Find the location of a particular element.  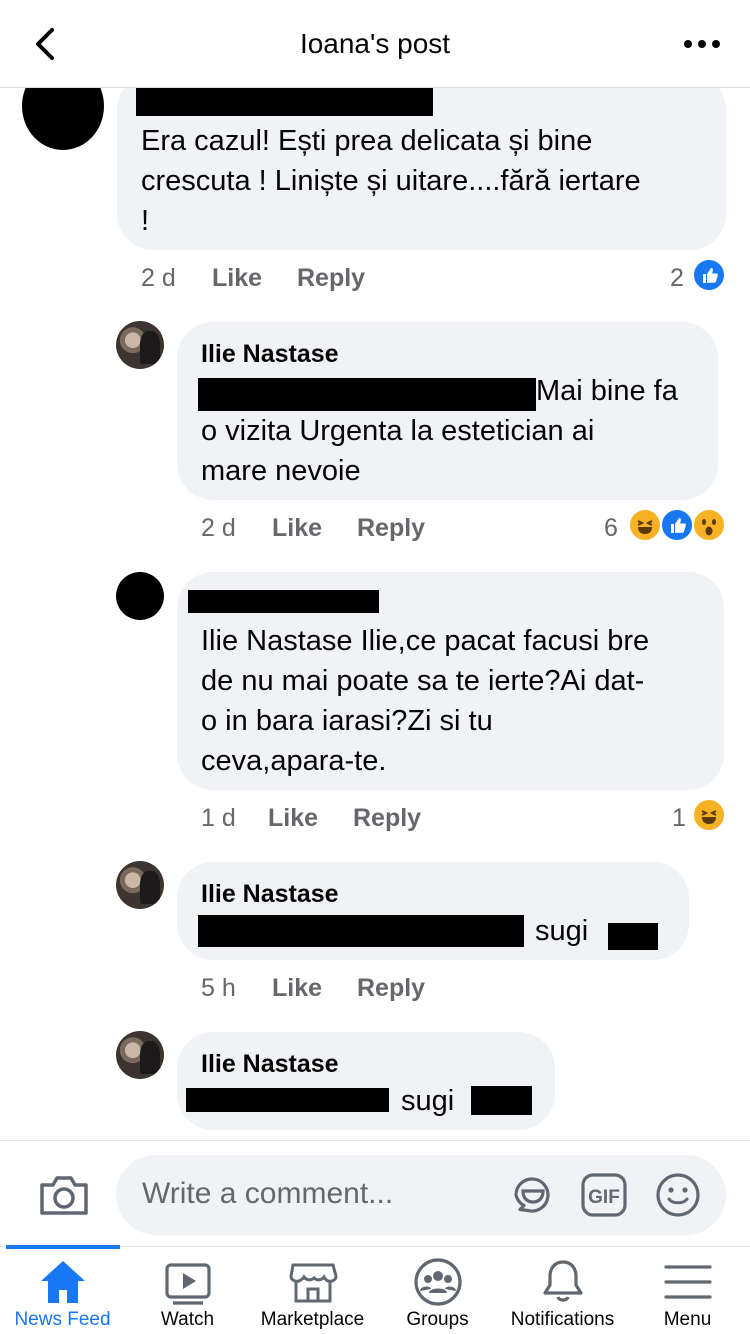

comment-timestamp: 5 h is located at coordinates (218, 988).